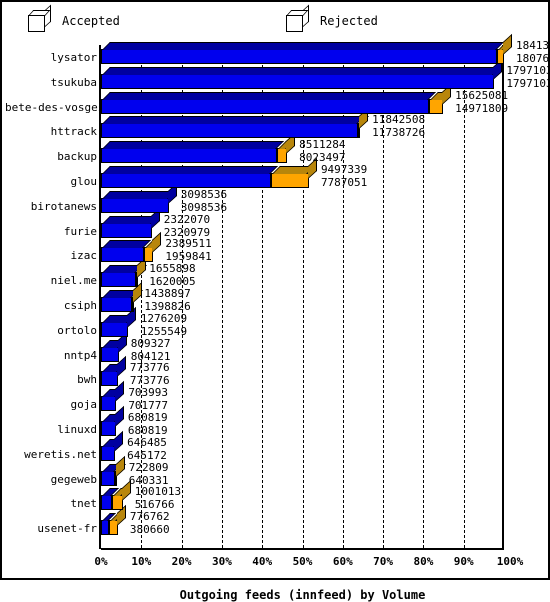  What do you see at coordinates (158, 492) in the screenshot?
I see `value-label-total: 1001013` at bounding box center [158, 492].